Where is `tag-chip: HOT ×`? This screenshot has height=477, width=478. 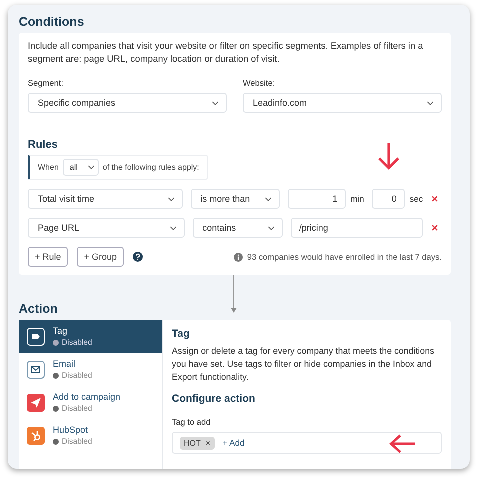
tag-chip: HOT × is located at coordinates (197, 443).